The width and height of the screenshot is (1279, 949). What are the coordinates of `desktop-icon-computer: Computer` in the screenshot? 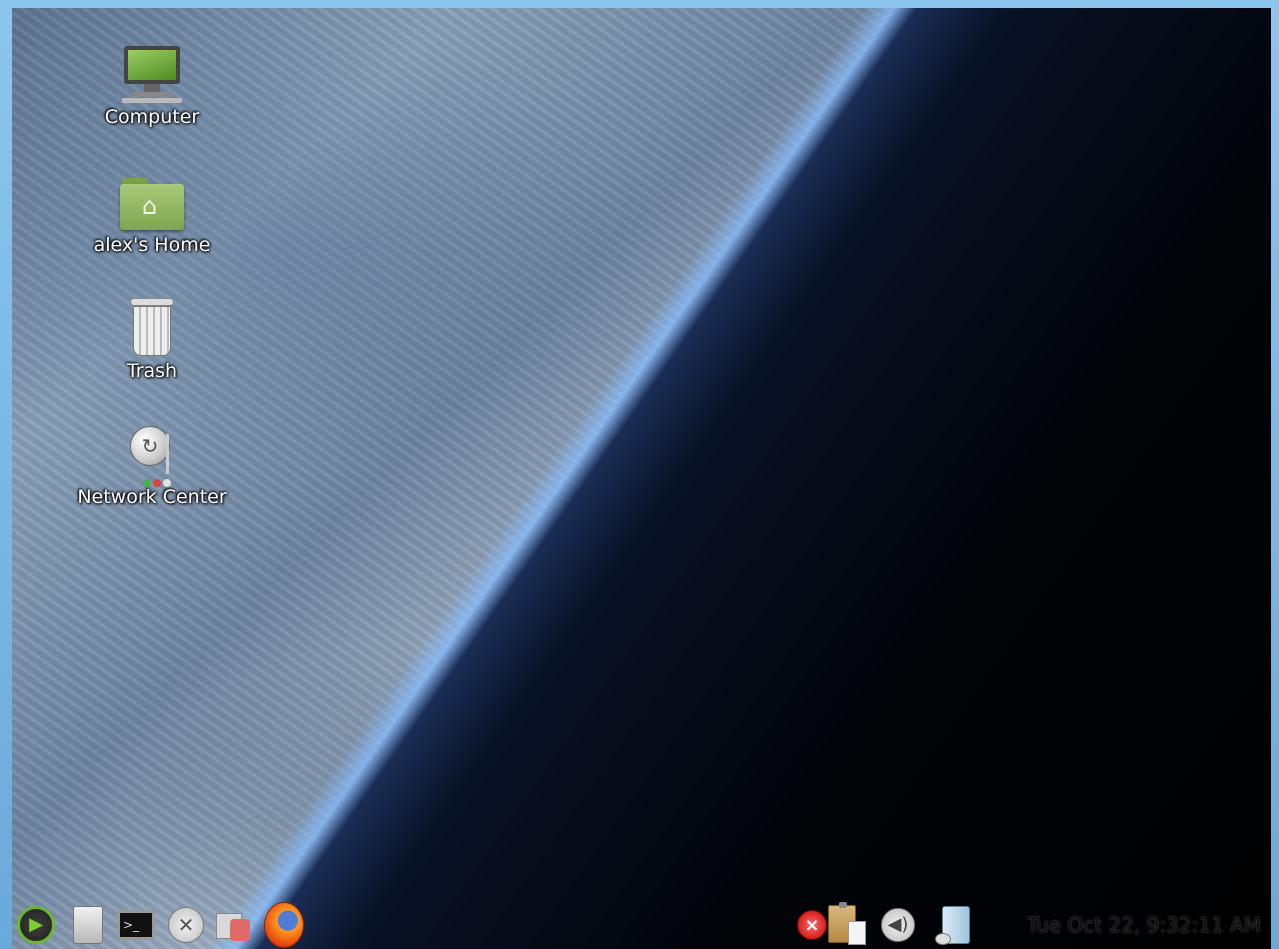 It's located at (152, 84).